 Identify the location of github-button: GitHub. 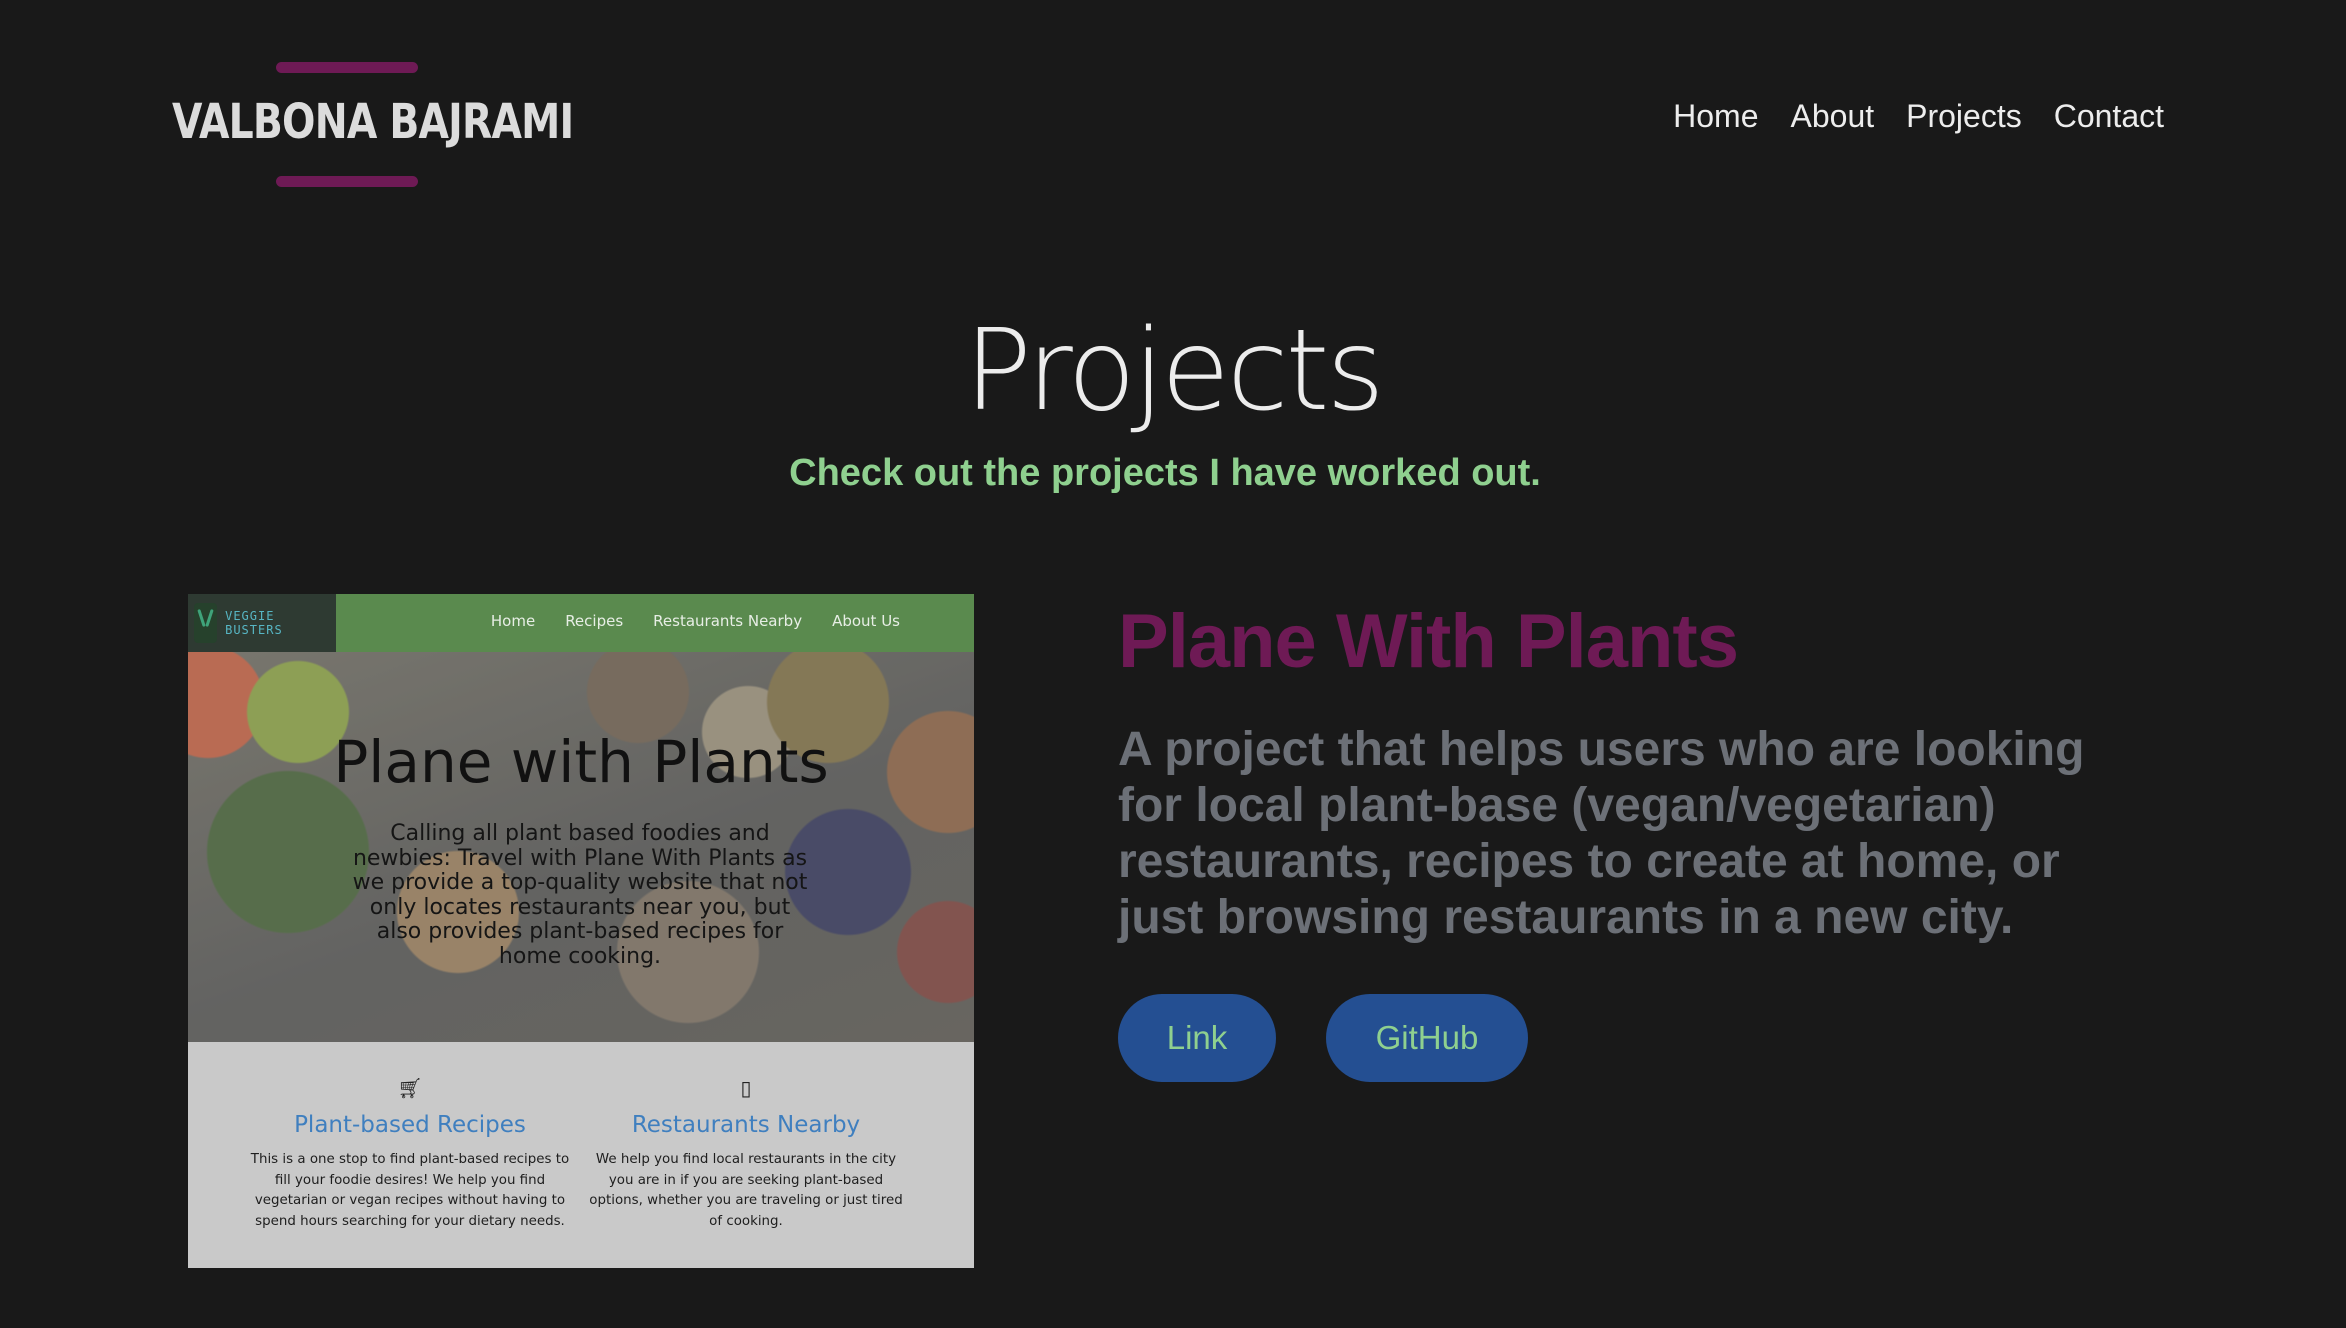
(1427, 1038).